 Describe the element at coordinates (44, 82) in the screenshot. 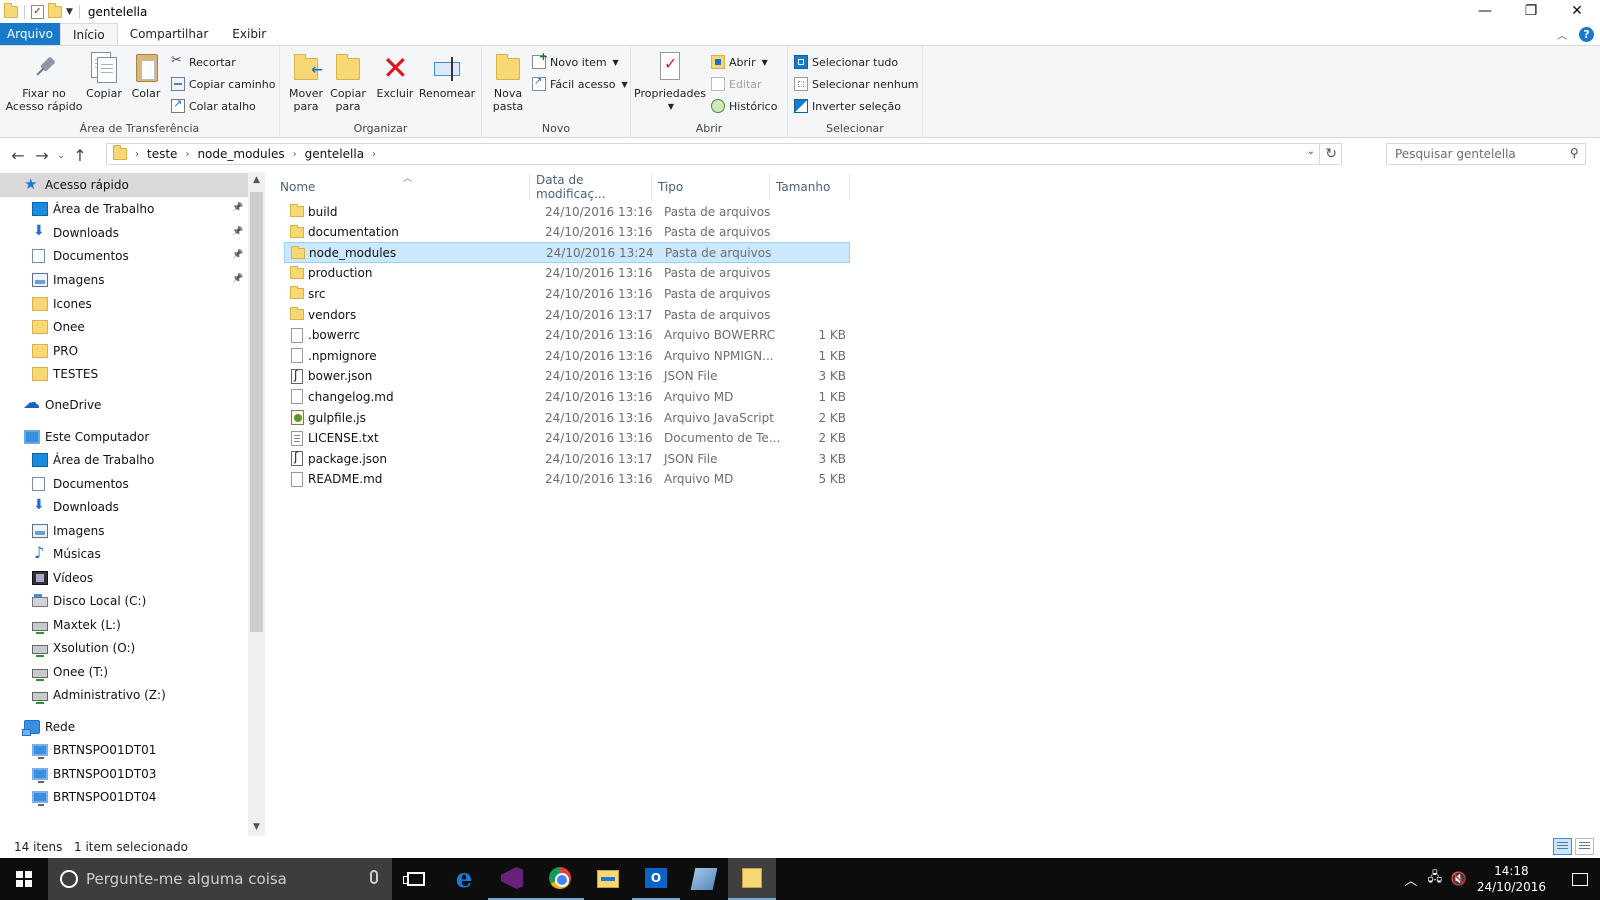

I see `pin-quick-access-button: Fixar no Acesso rápido` at that location.